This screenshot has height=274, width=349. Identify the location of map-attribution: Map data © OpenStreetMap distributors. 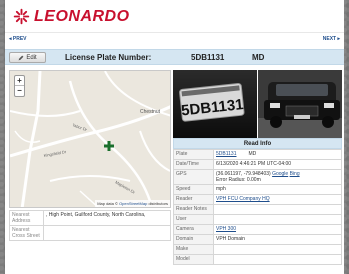
(132, 203).